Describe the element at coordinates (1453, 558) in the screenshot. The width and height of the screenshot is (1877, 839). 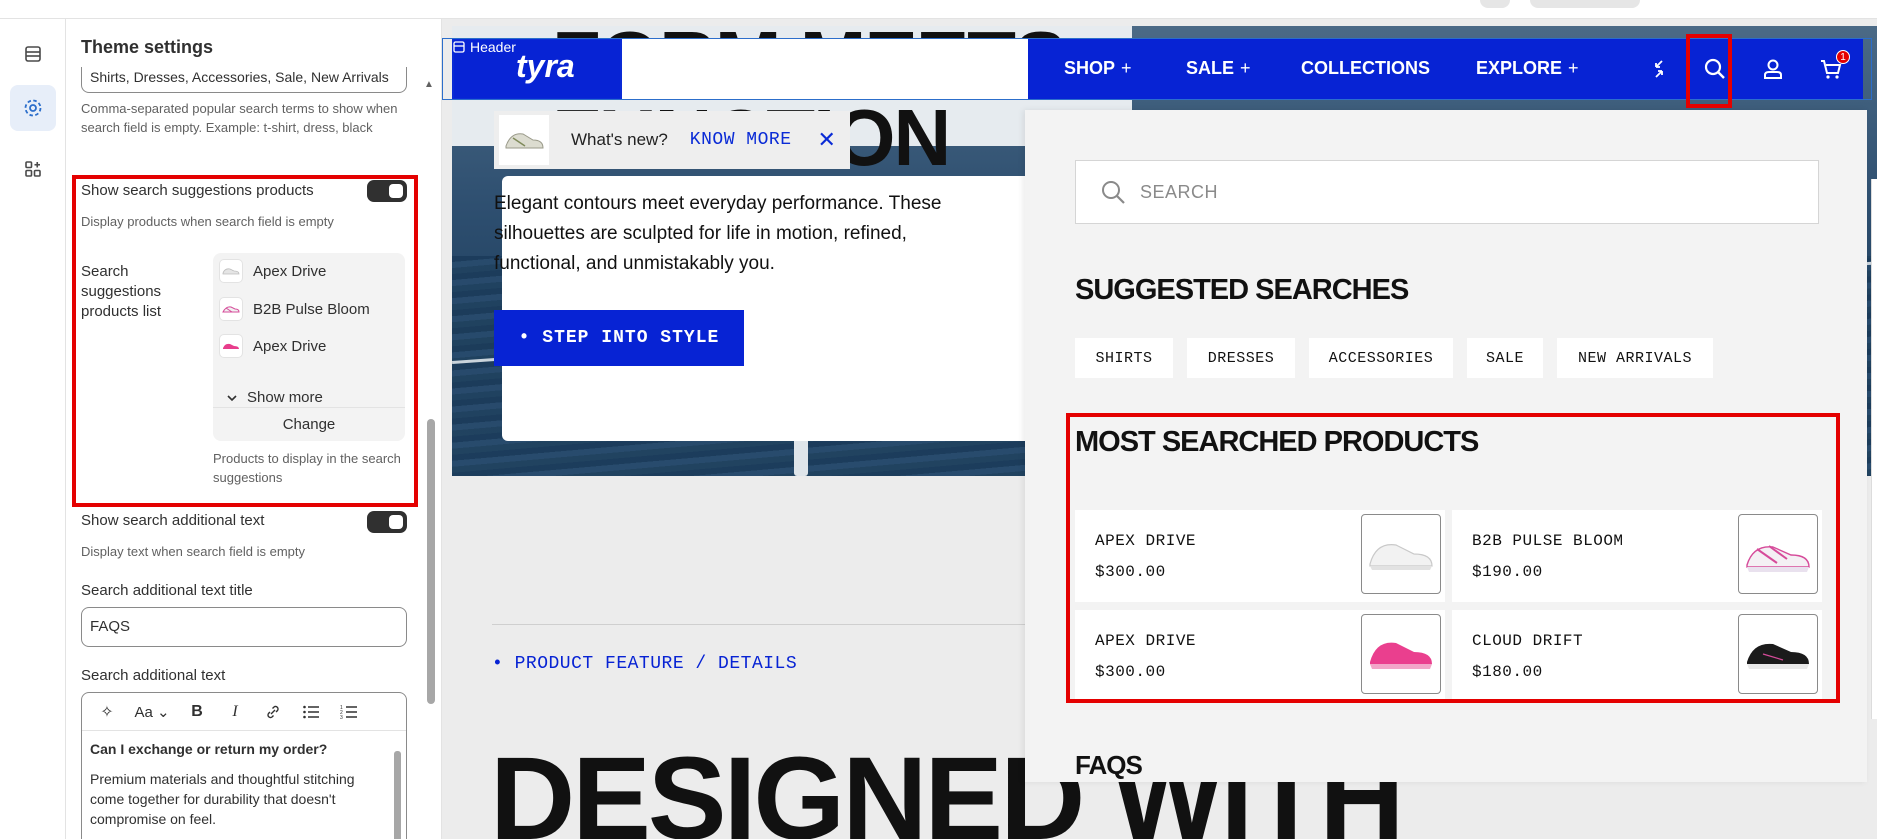
I see `highlight-most-searched` at that location.